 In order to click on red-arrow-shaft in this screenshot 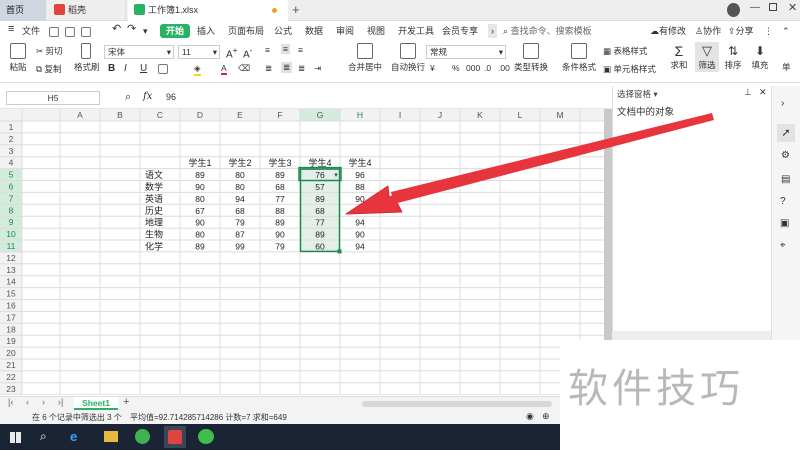, I will do `click(552, 158)`.